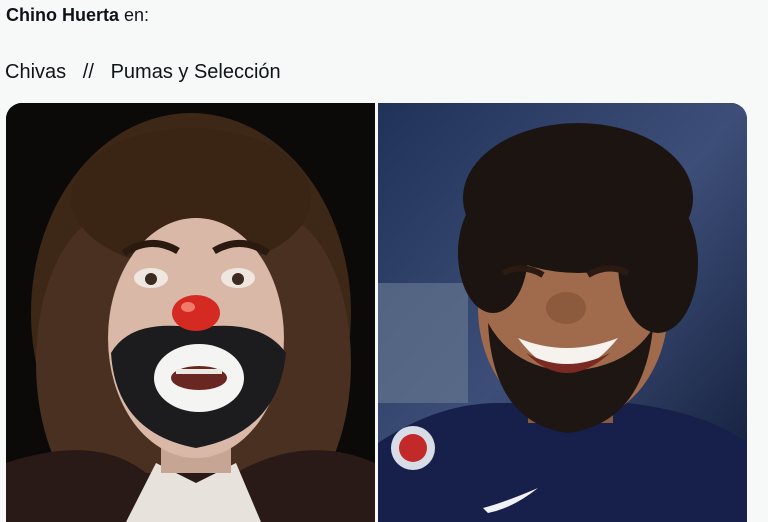 The height and width of the screenshot is (522, 768). Describe the element at coordinates (62, 15) in the screenshot. I see `author-name: Chino Huerta` at that location.